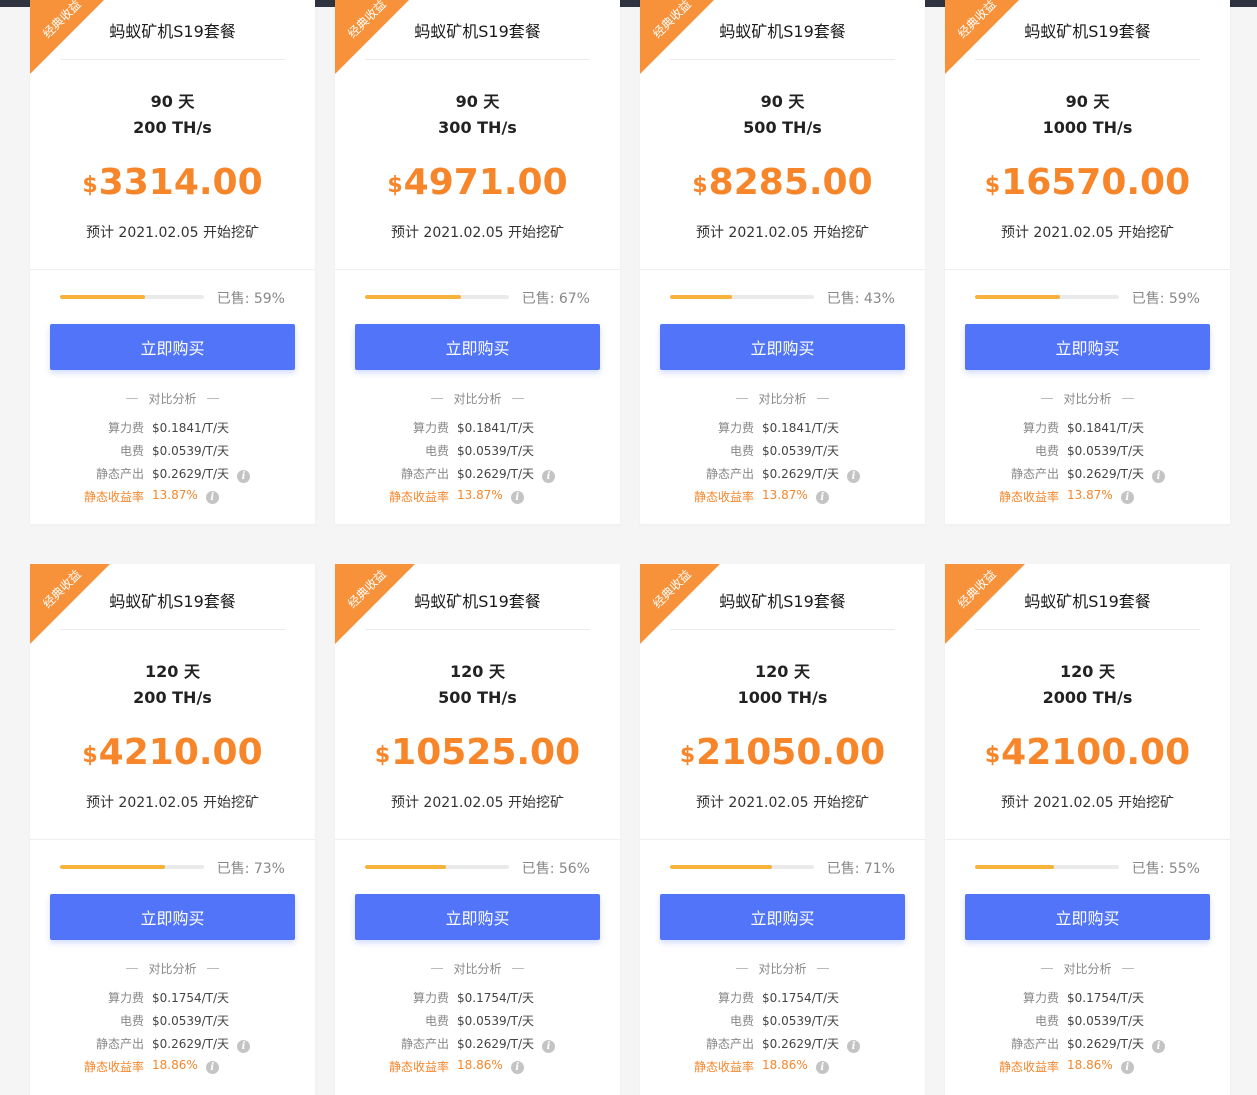  Describe the element at coordinates (785, 1065) in the screenshot. I see `static-yield-amount: 18.86%` at that location.